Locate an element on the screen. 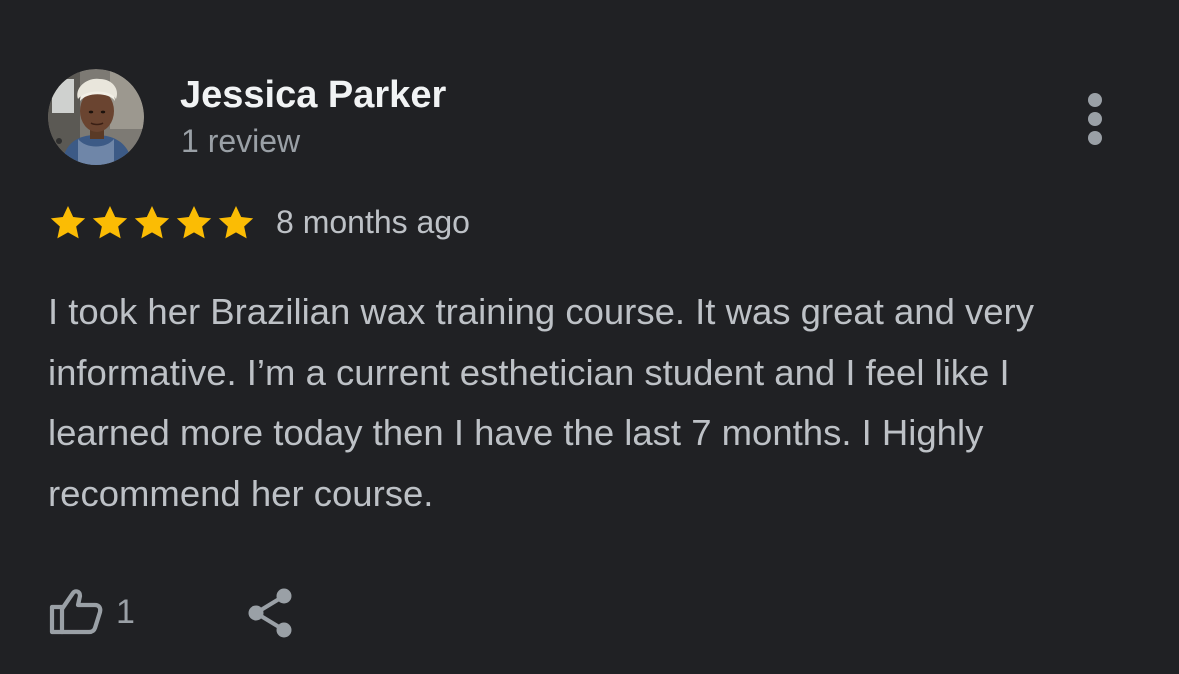  author-name: Jessica Parker is located at coordinates (313, 95).